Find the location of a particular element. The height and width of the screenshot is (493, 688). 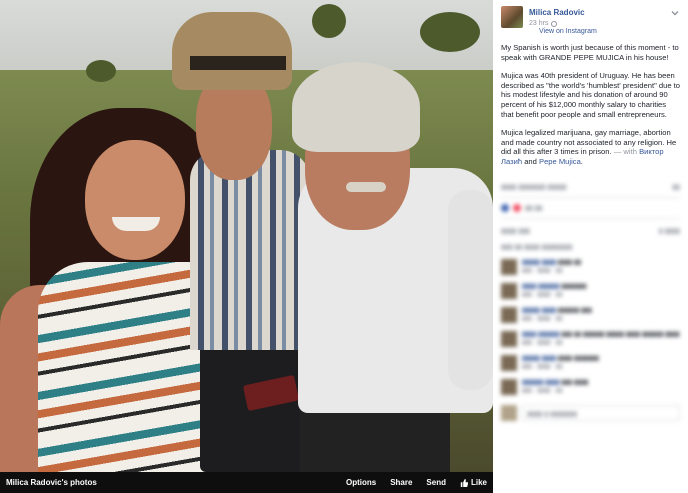

comment-item: ▮▮▮▮▮ ▮▮▮▮ ▮▮▮▮ ▮▮▮▮▮▮▮ ▮▮▮ · ▮▮▮▮ · ▮▮ is located at coordinates (590, 362).